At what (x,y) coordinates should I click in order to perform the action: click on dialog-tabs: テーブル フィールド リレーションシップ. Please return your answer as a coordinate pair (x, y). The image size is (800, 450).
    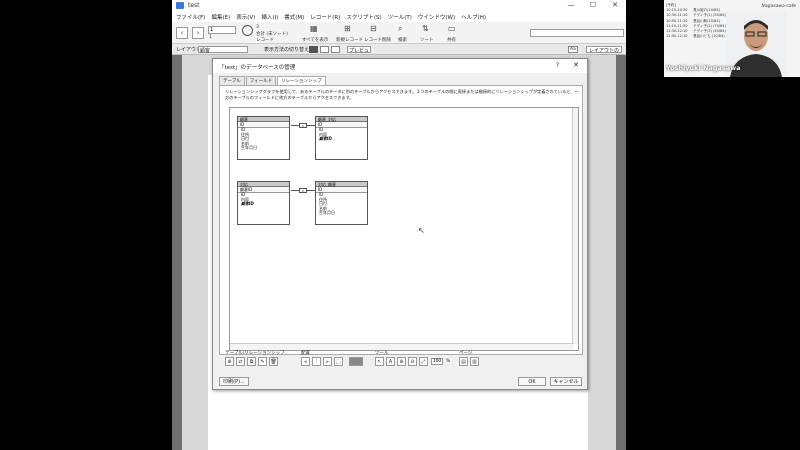
    Looking at the image, I should click on (272, 80).